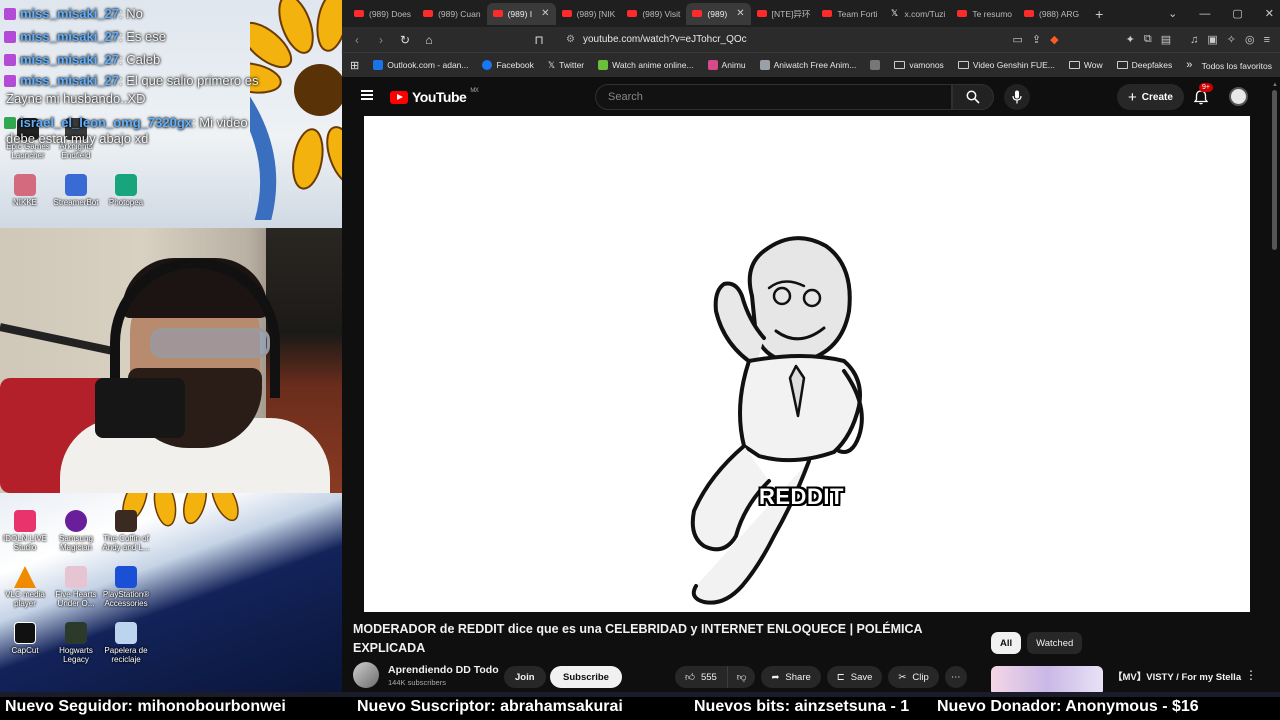  Describe the element at coordinates (521, 13) in the screenshot. I see `browser-tab: (989) I ✕` at that location.